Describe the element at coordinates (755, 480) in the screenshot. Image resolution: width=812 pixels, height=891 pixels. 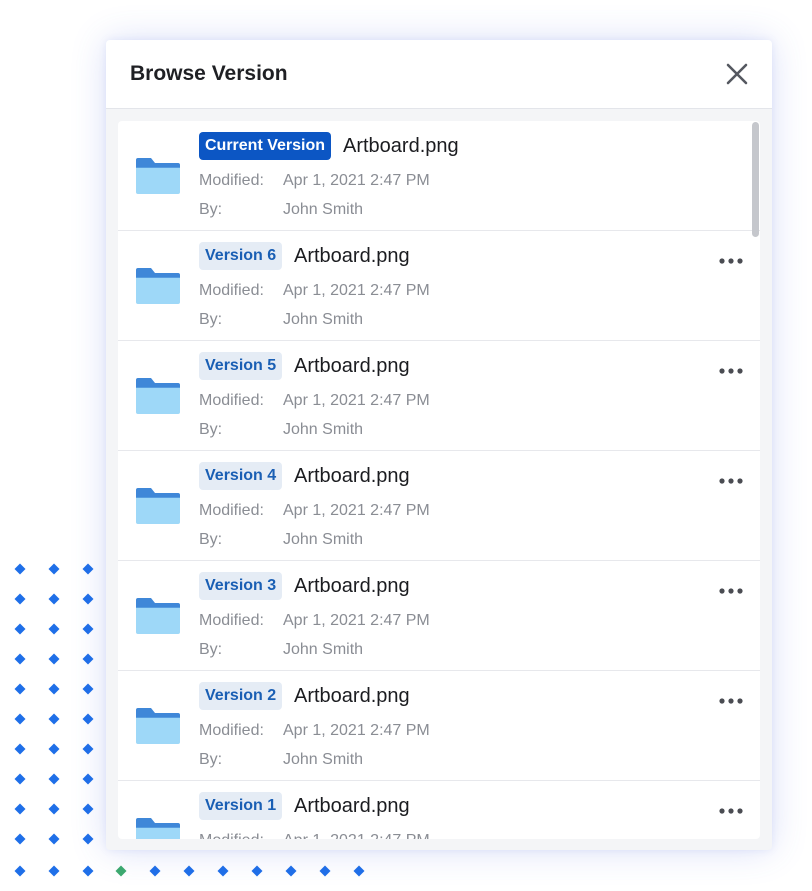
I see `scrollbar` at that location.